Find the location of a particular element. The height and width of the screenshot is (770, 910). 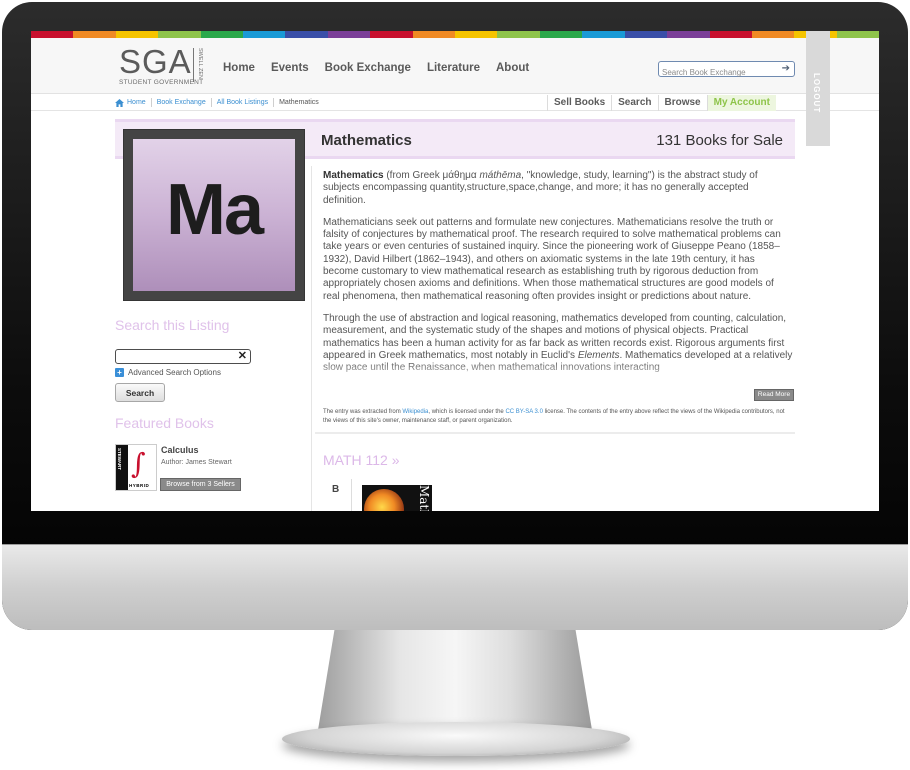

text-run: (from Greek μάθημα is located at coordinates (431, 175).